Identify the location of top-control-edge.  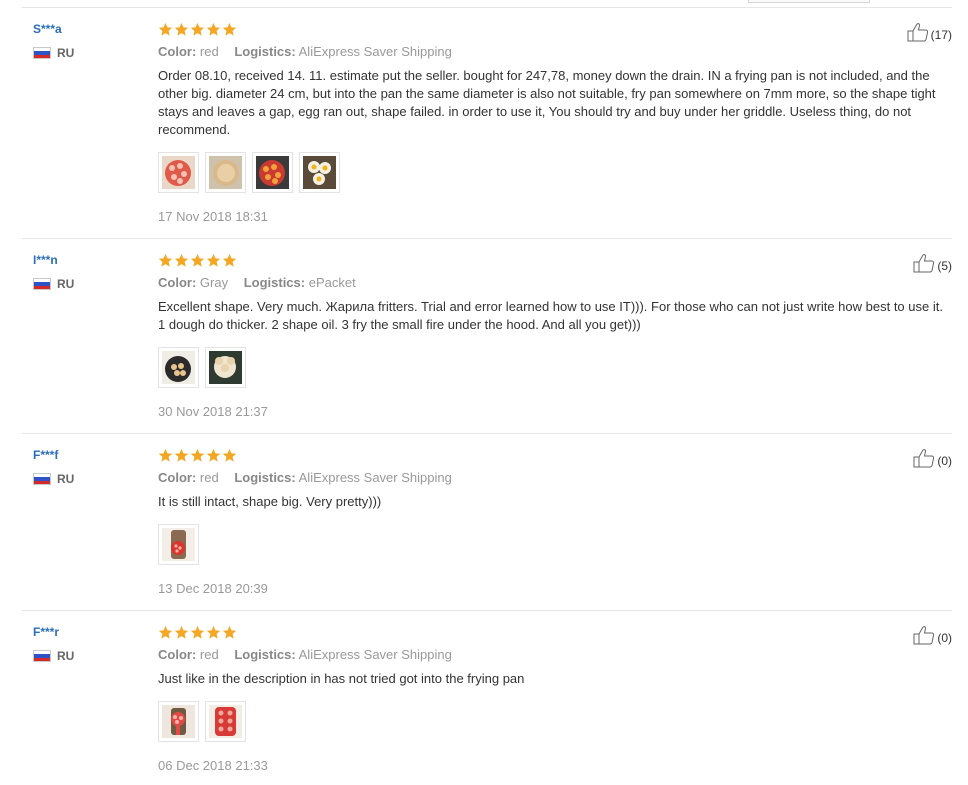
(809, 1).